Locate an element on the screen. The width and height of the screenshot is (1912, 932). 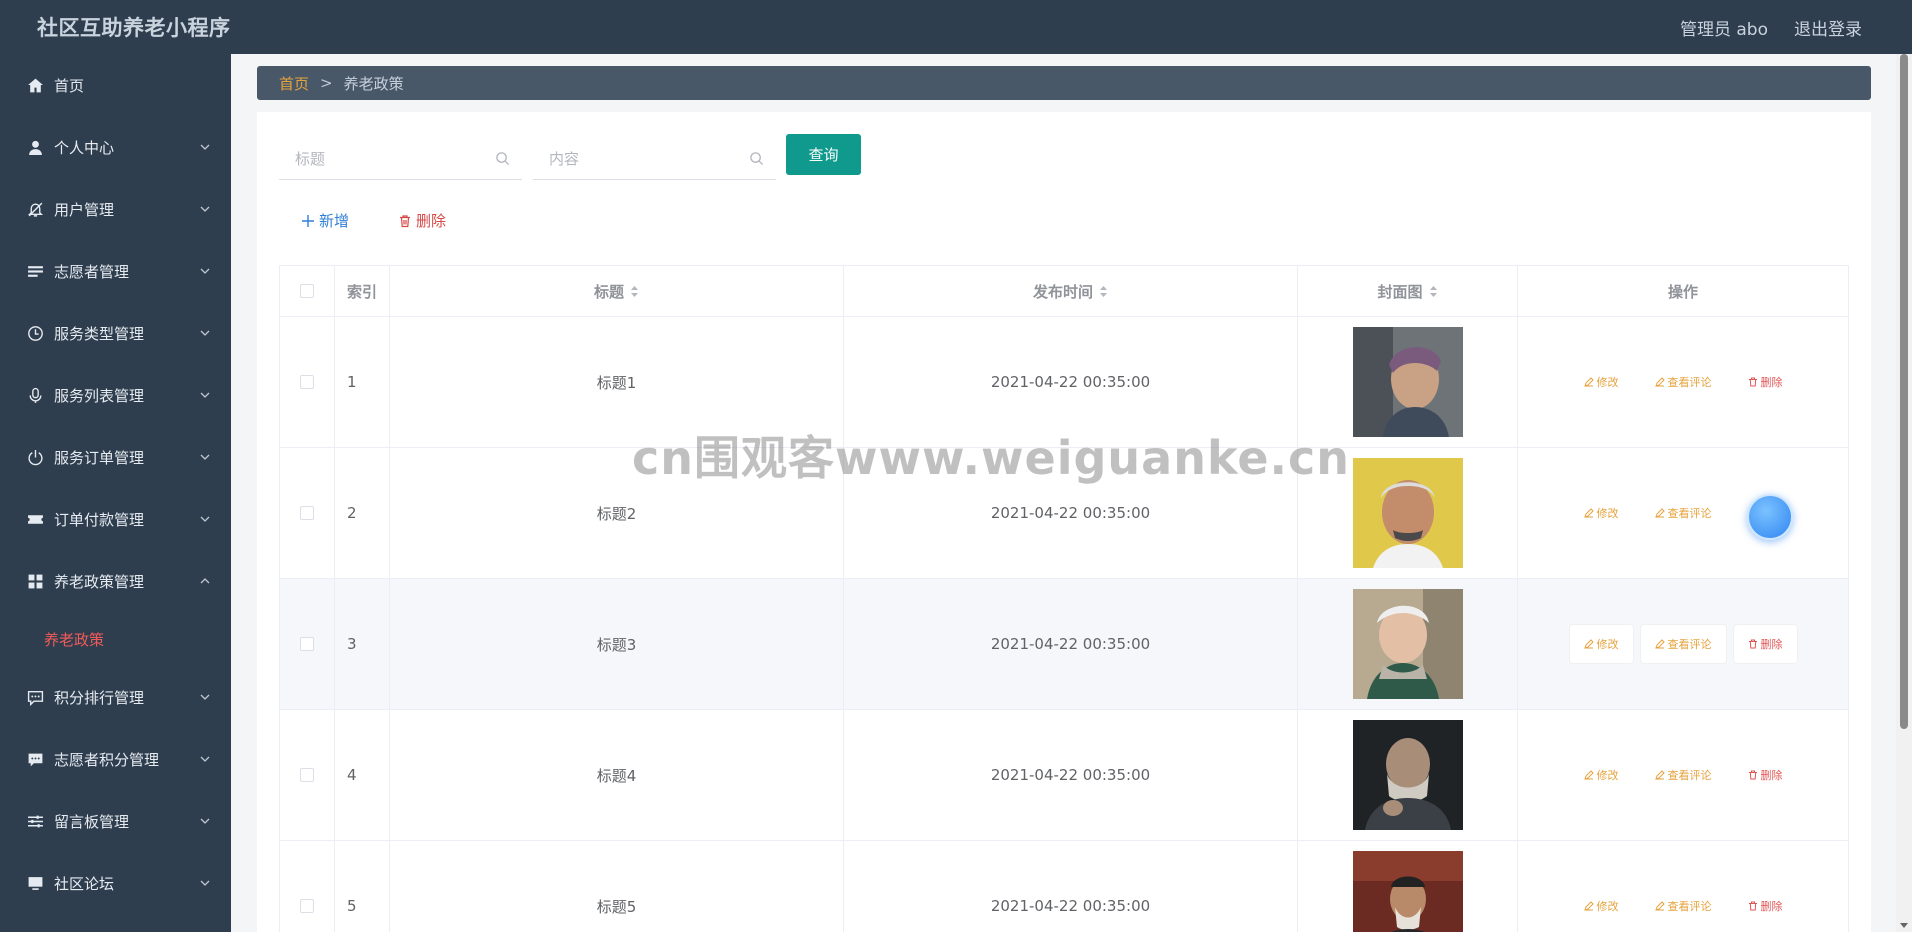
chevron-up-icon is located at coordinates (205, 581).